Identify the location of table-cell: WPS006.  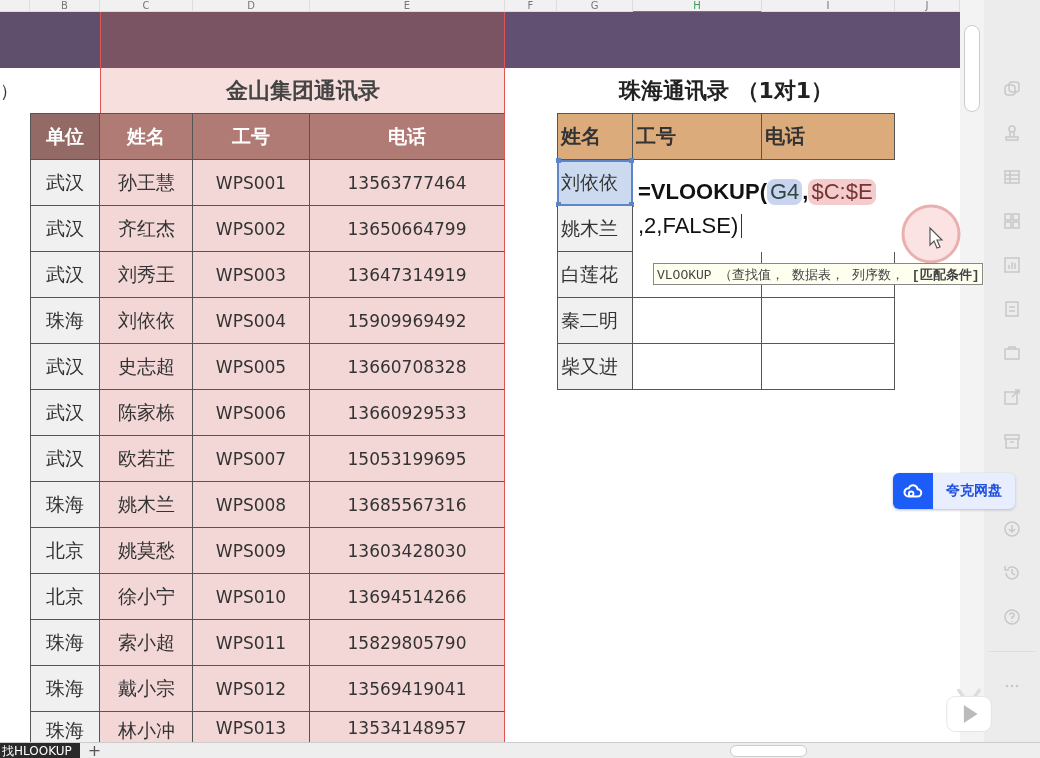
(251, 413).